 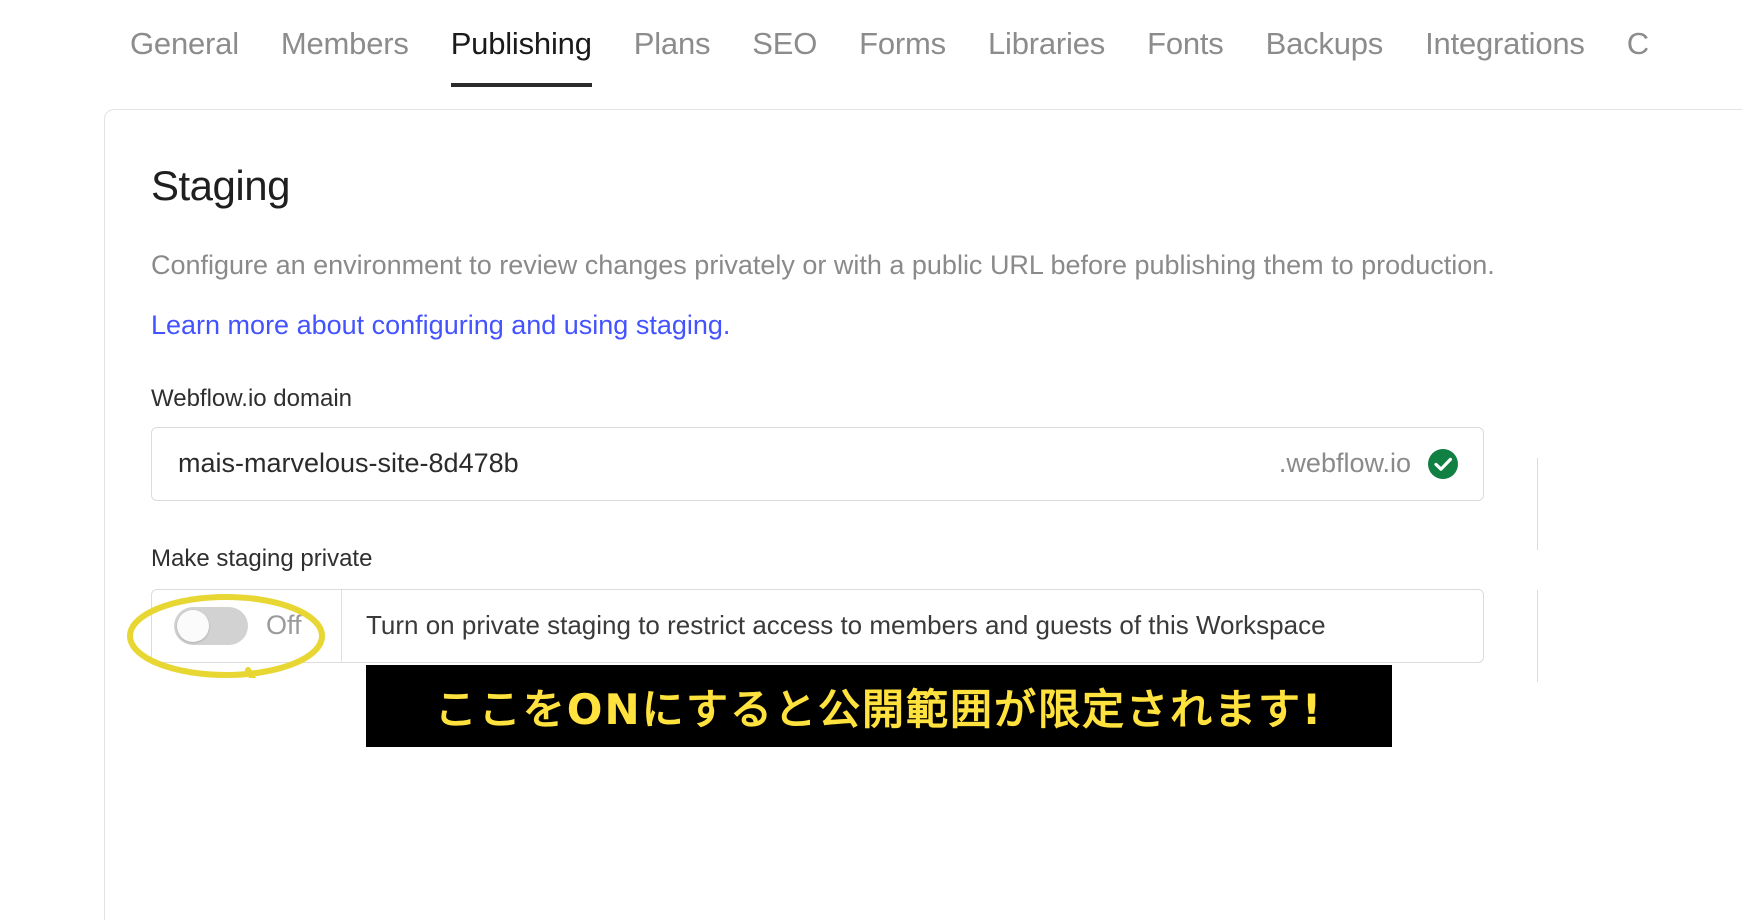 What do you see at coordinates (1344, 463) in the screenshot?
I see `webflow-domain-suffix: .webflow.io` at bounding box center [1344, 463].